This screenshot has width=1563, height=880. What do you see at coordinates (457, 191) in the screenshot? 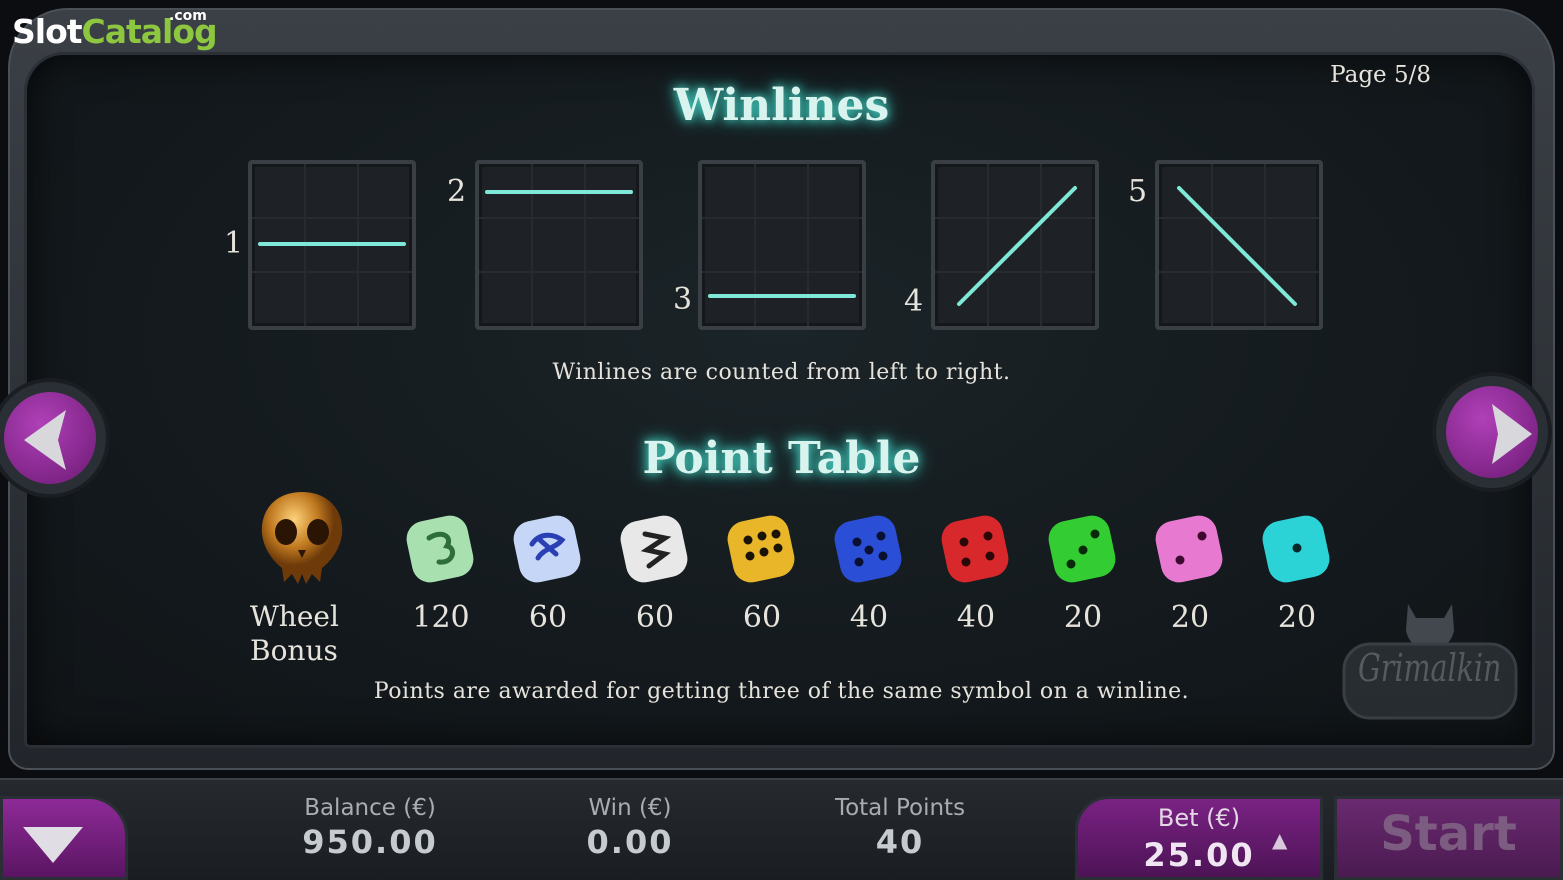
I see `winline-number-2: 2` at bounding box center [457, 191].